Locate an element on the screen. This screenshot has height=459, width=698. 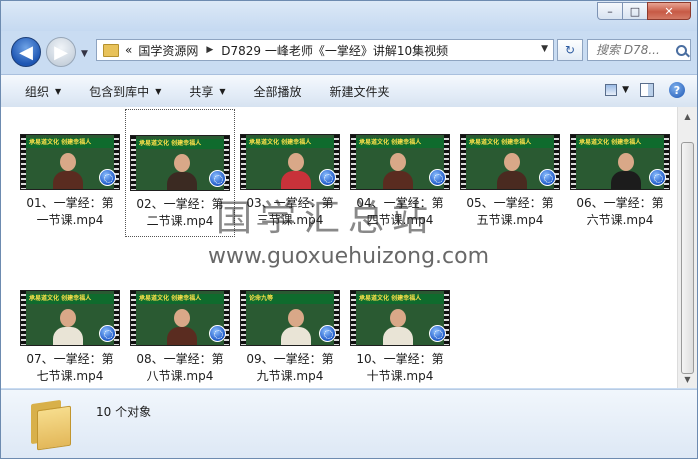
back-button: ◀ is located at coordinates (26, 52).